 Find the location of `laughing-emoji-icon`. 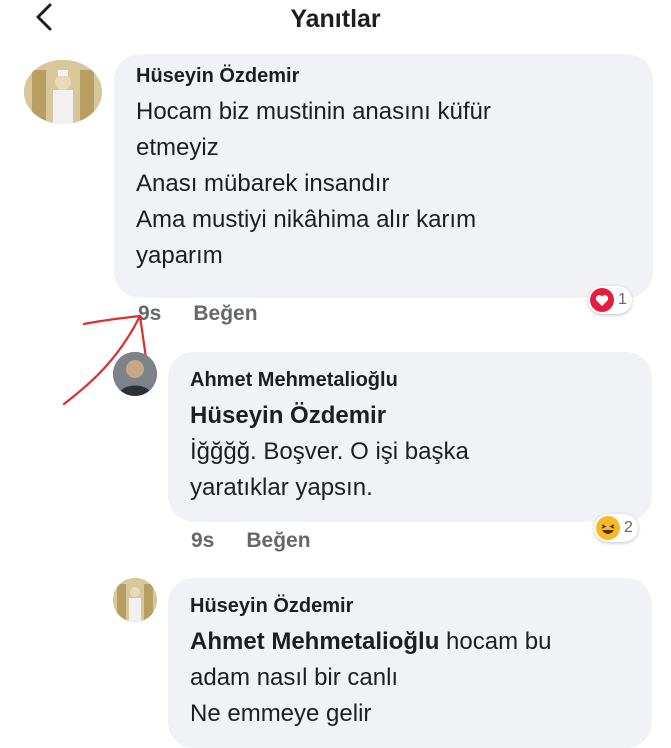

laughing-emoji-icon is located at coordinates (608, 528).